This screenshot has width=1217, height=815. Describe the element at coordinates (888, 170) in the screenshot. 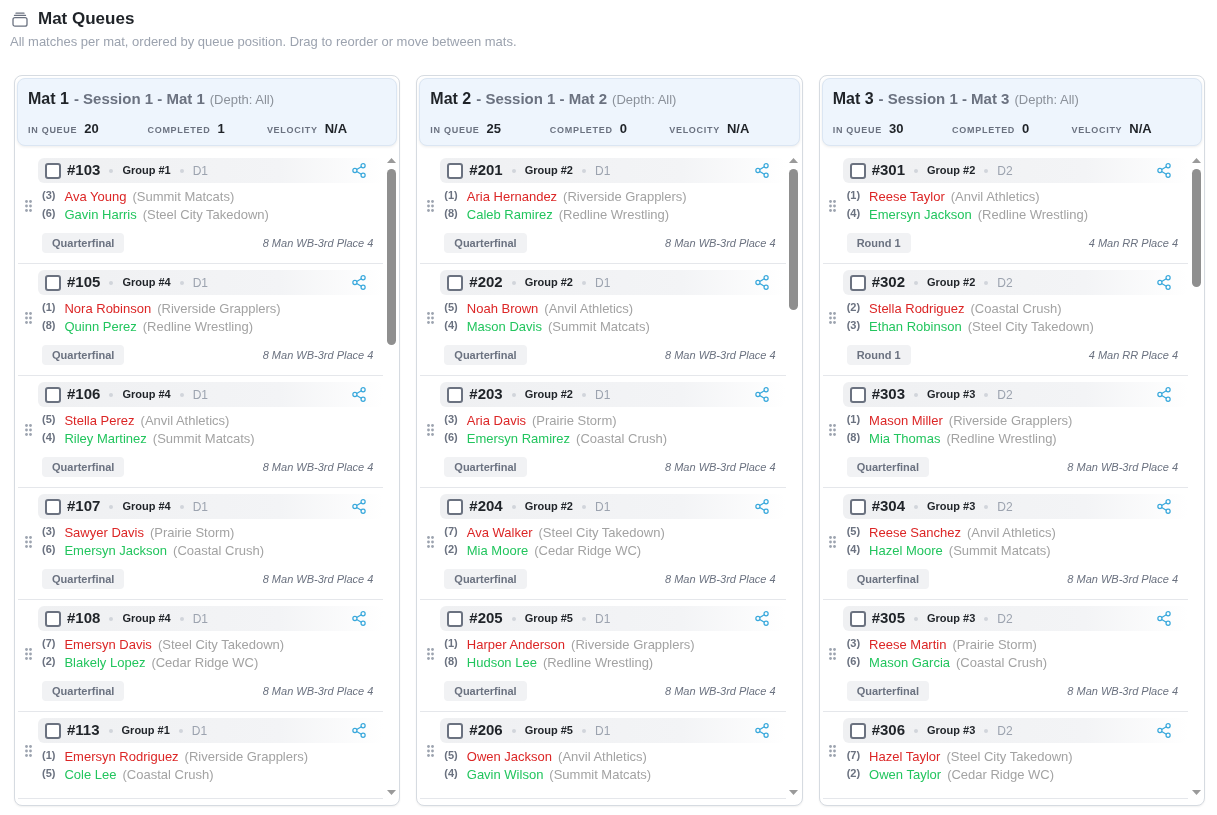

I see `match-number: #301` at that location.